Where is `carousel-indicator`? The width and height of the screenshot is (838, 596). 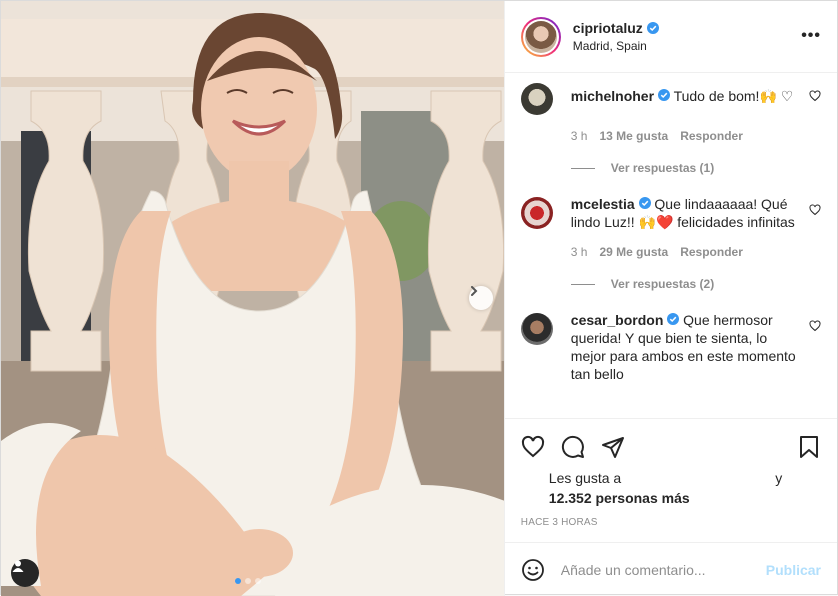 carousel-indicator is located at coordinates (248, 581).